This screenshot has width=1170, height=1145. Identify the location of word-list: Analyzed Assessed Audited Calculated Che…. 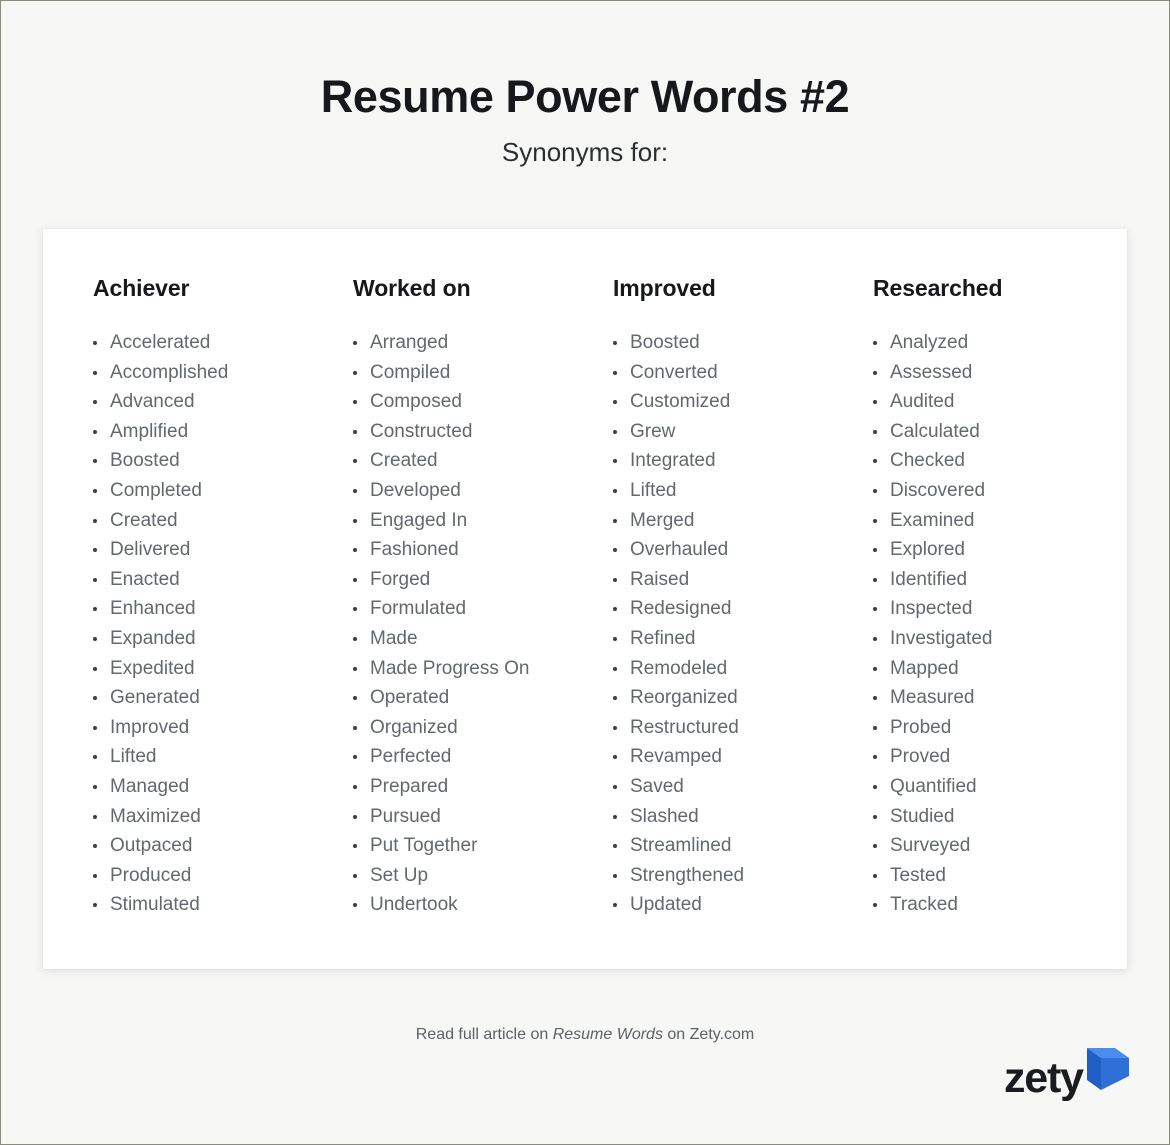
(1003, 624).